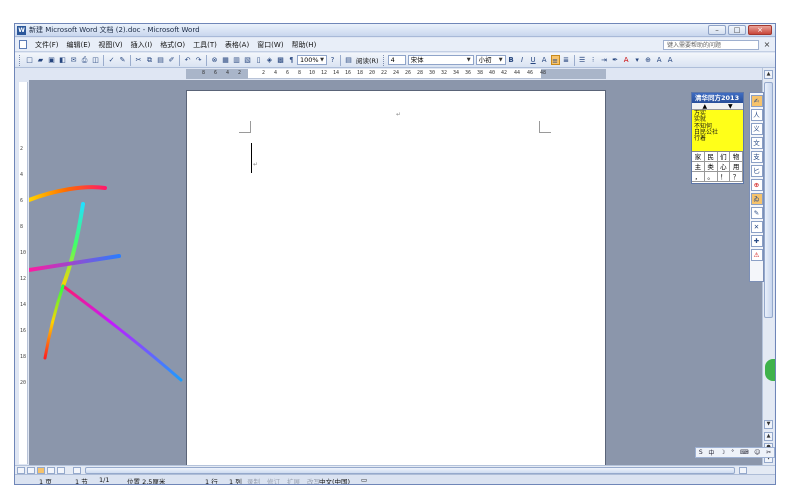 The width and height of the screenshot is (790, 500). Describe the element at coordinates (768, 424) in the screenshot. I see `scroll-down-icon: ▼` at that location.